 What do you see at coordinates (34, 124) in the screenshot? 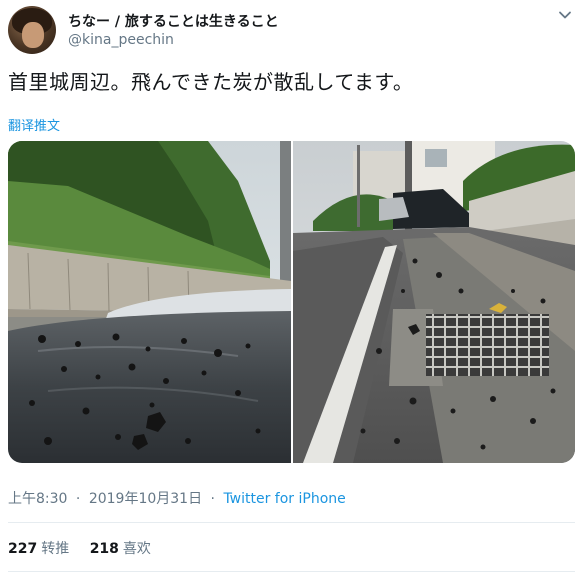
I see `translate-tweet-link: 翻译推文` at bounding box center [34, 124].